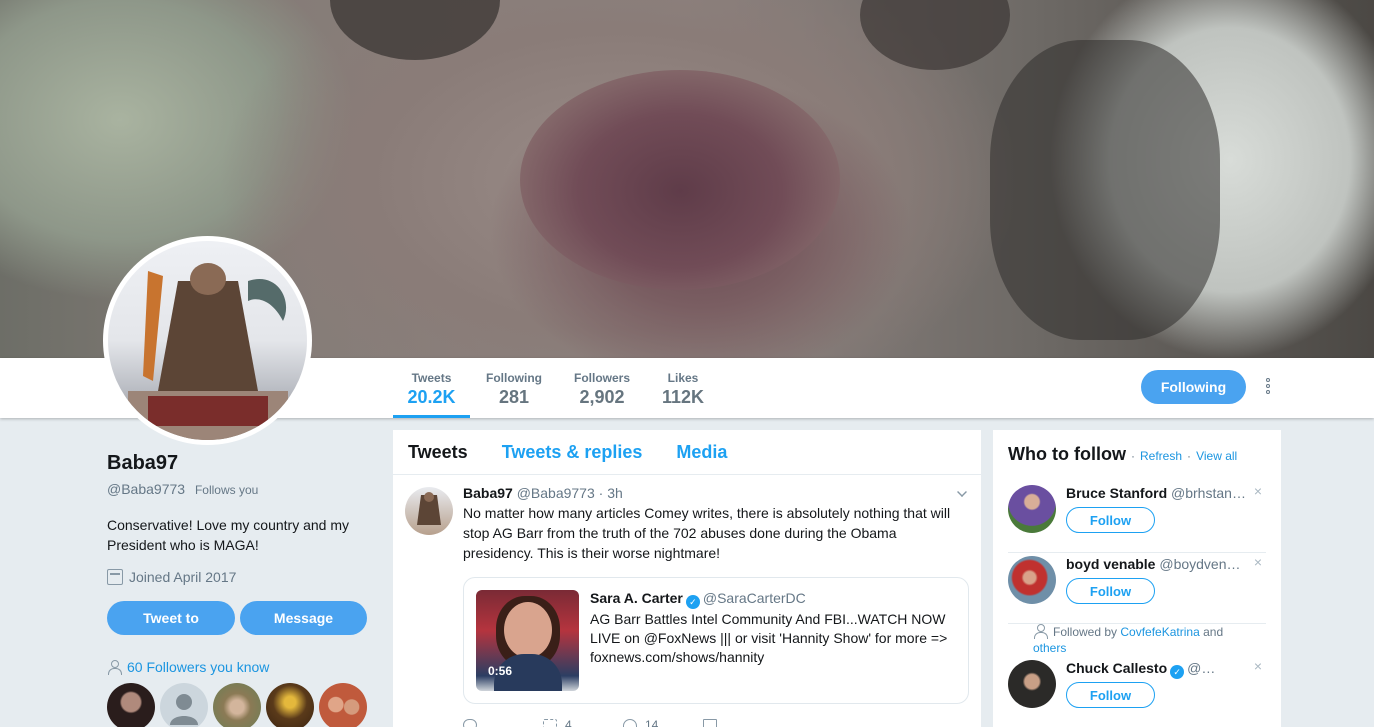 This screenshot has height=727, width=1374. I want to click on quoted-author-name: Sara A. Carter, so click(636, 598).